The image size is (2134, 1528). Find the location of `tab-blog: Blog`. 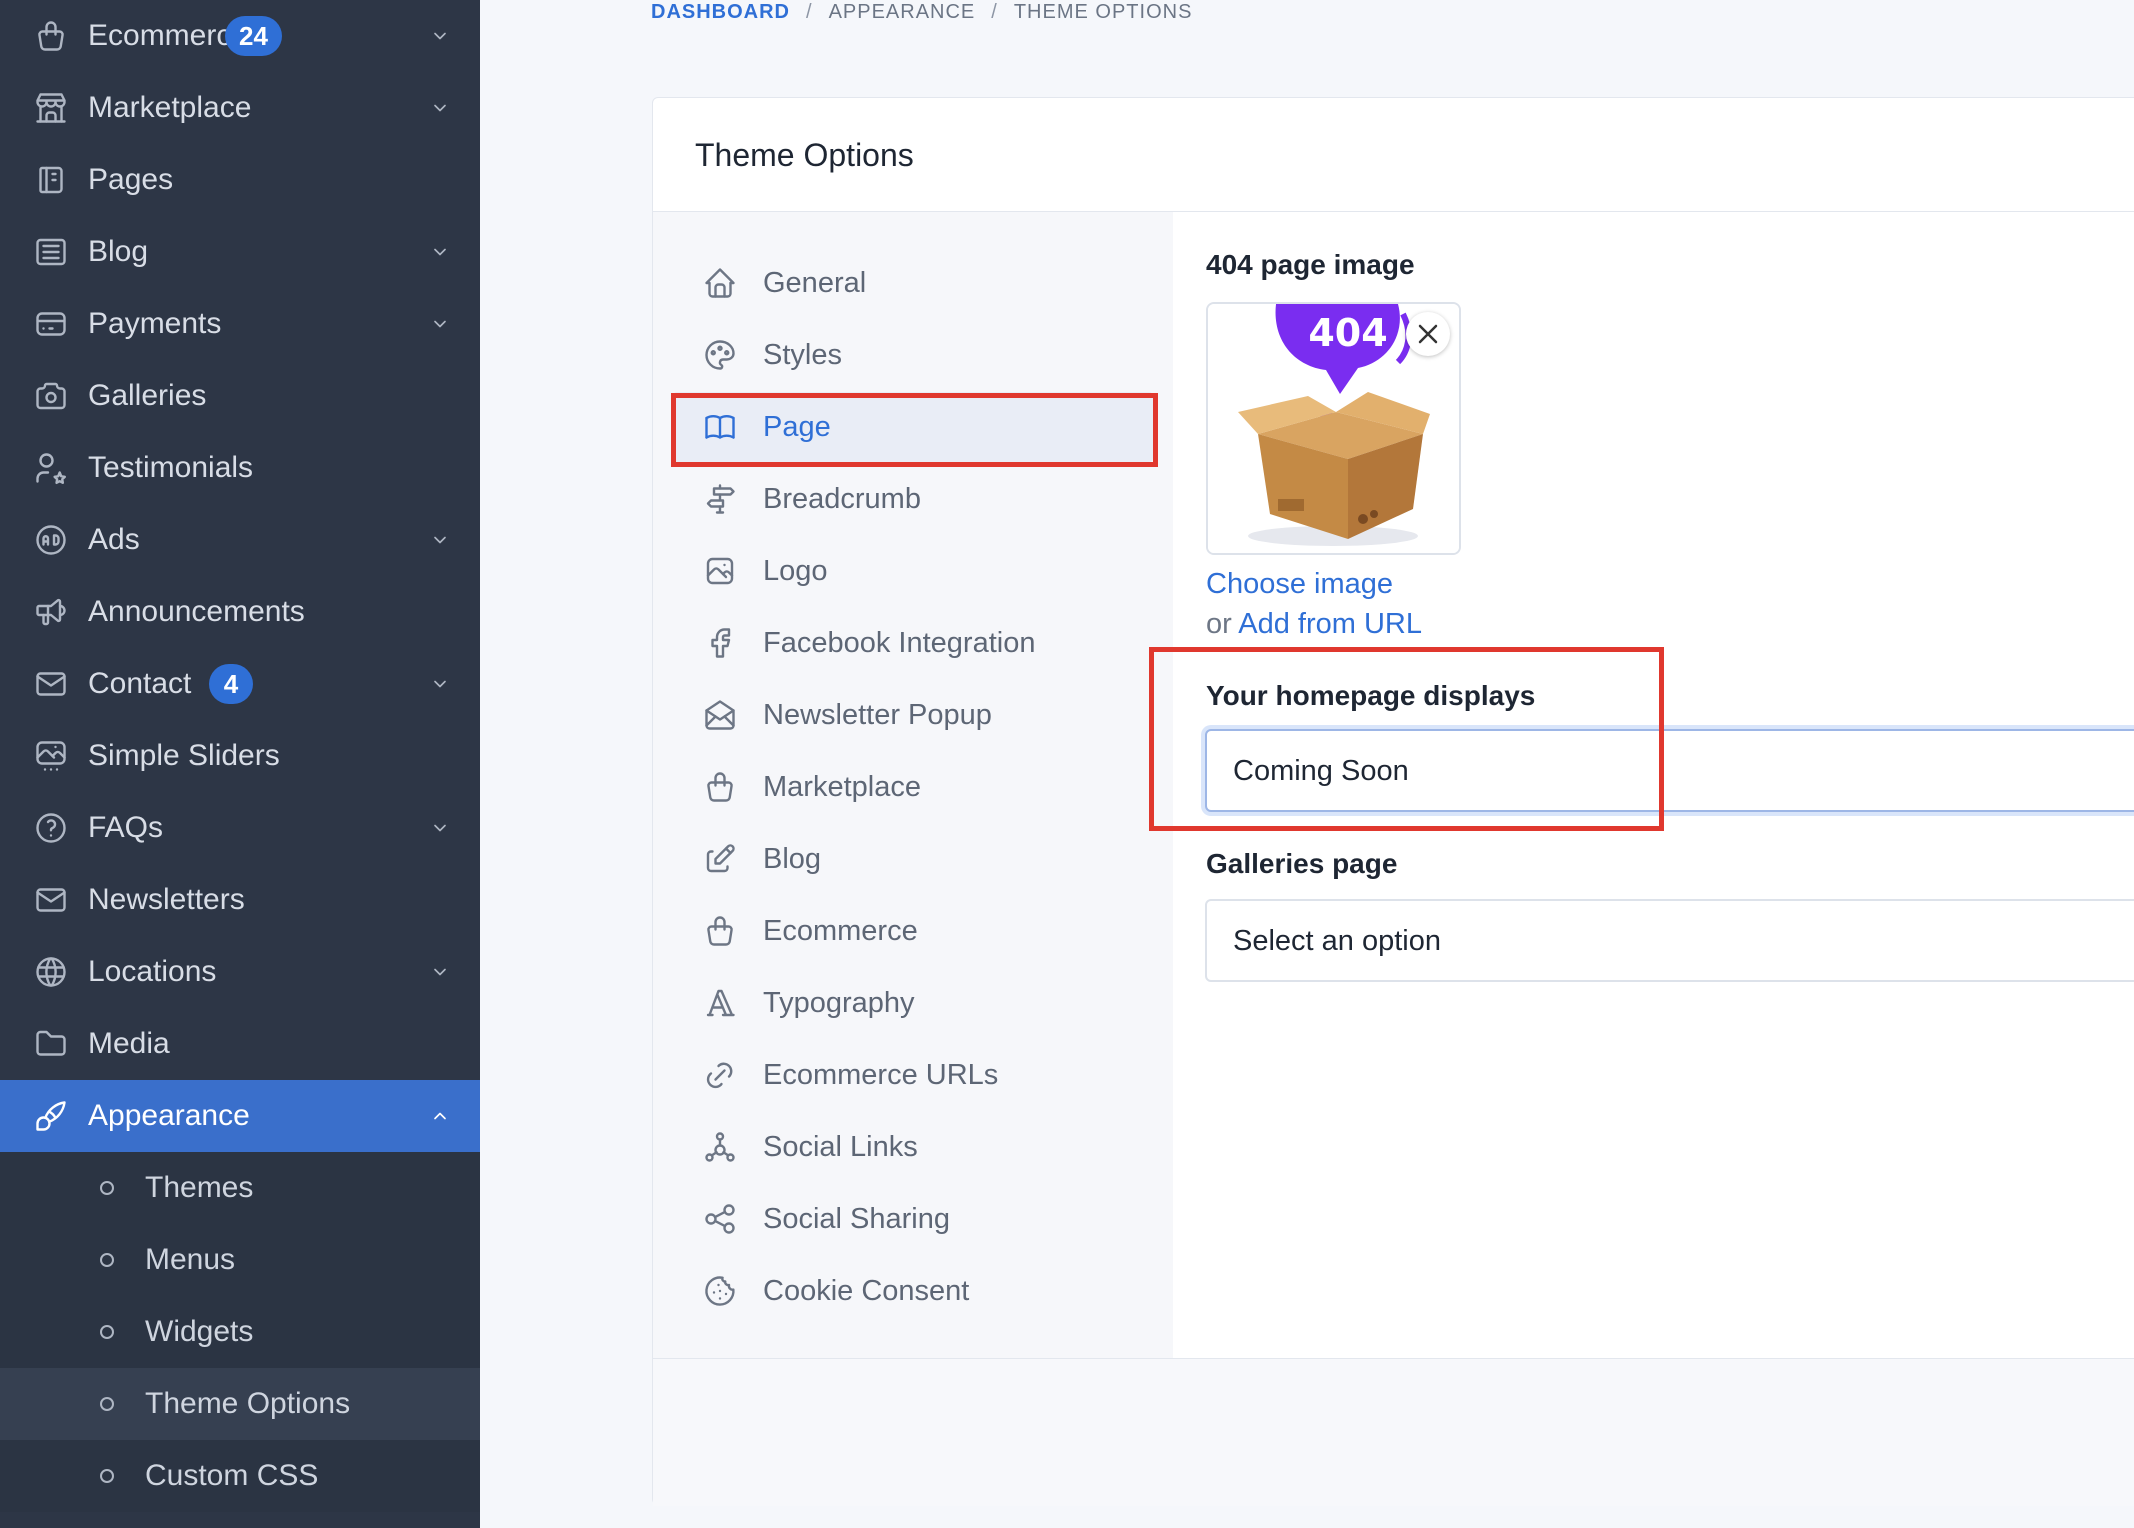

tab-blog: Blog is located at coordinates (913, 859).